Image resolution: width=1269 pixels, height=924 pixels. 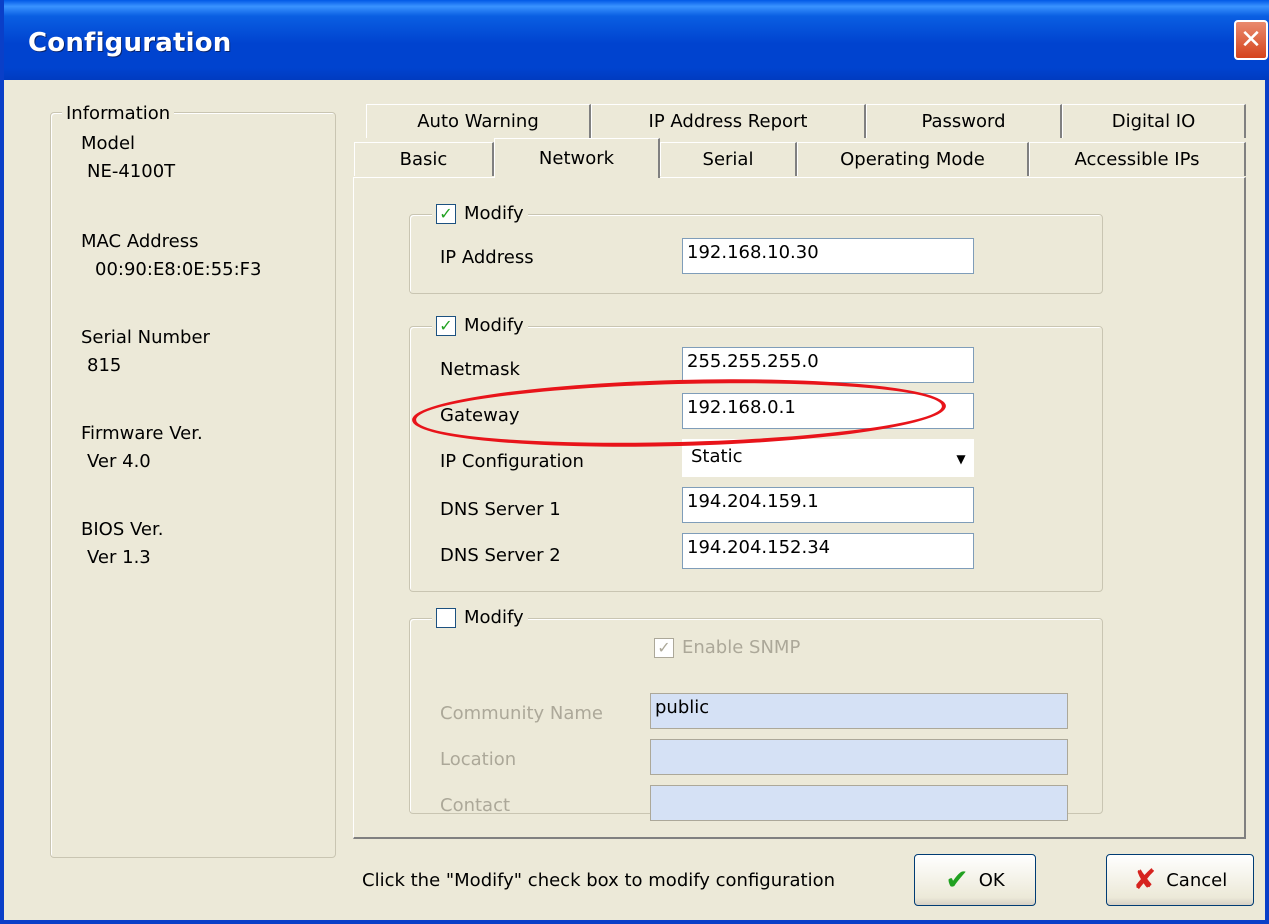 What do you see at coordinates (828, 256) in the screenshot?
I see `ip-address-input: 192.168.10.30` at bounding box center [828, 256].